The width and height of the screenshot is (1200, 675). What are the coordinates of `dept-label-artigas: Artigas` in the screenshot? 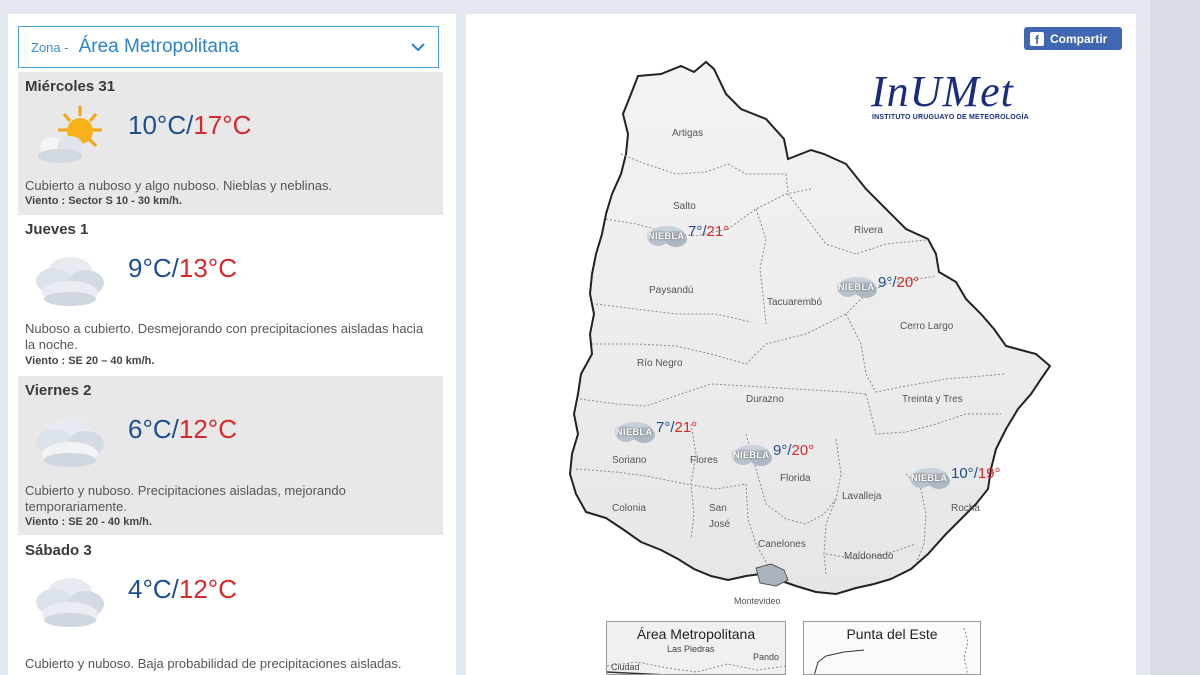 It's located at (688, 133).